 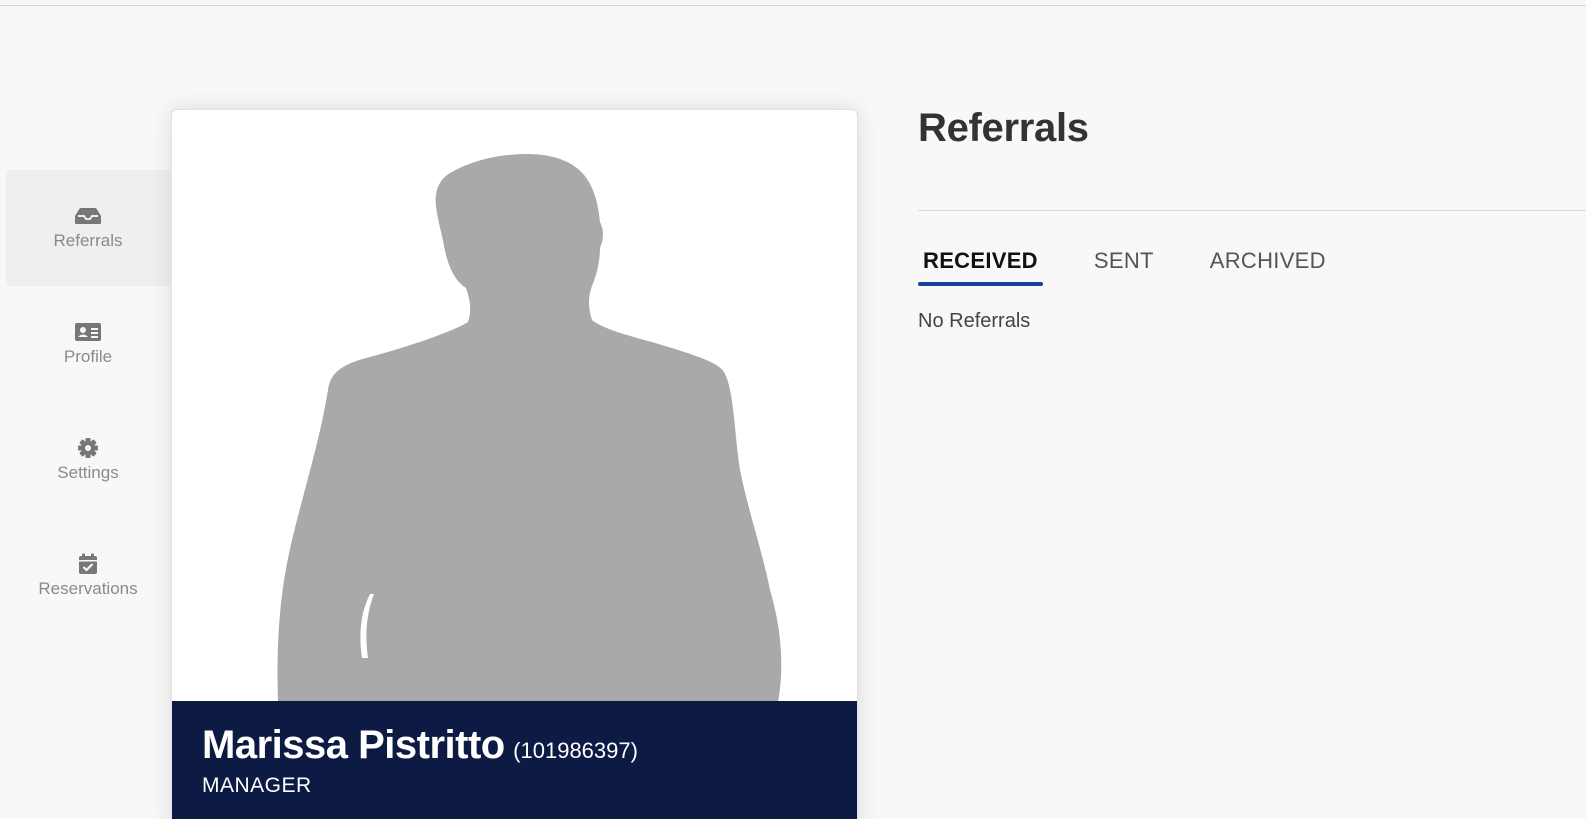 I want to click on referral-tabs: RECEIVED SENT ARCHIVED, so click(x=1147, y=265).